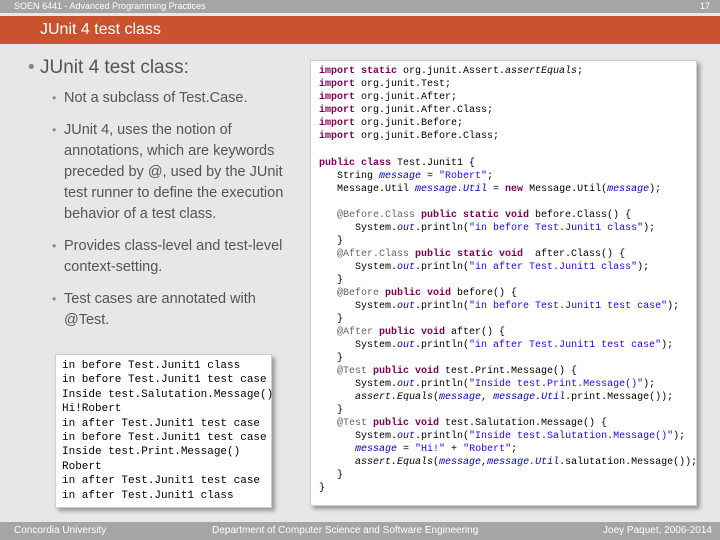 Image resolution: width=720 pixels, height=540 pixels. Describe the element at coordinates (427, 293) in the screenshot. I see `code-line-method-sig: @Before public void before() {` at that location.